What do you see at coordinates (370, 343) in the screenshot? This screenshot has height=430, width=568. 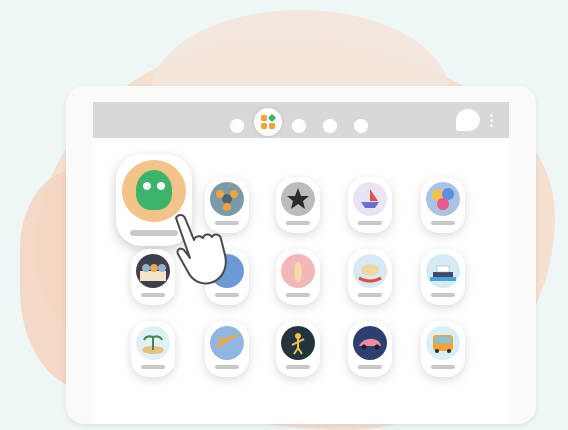 I see `pink-car-icon` at bounding box center [370, 343].